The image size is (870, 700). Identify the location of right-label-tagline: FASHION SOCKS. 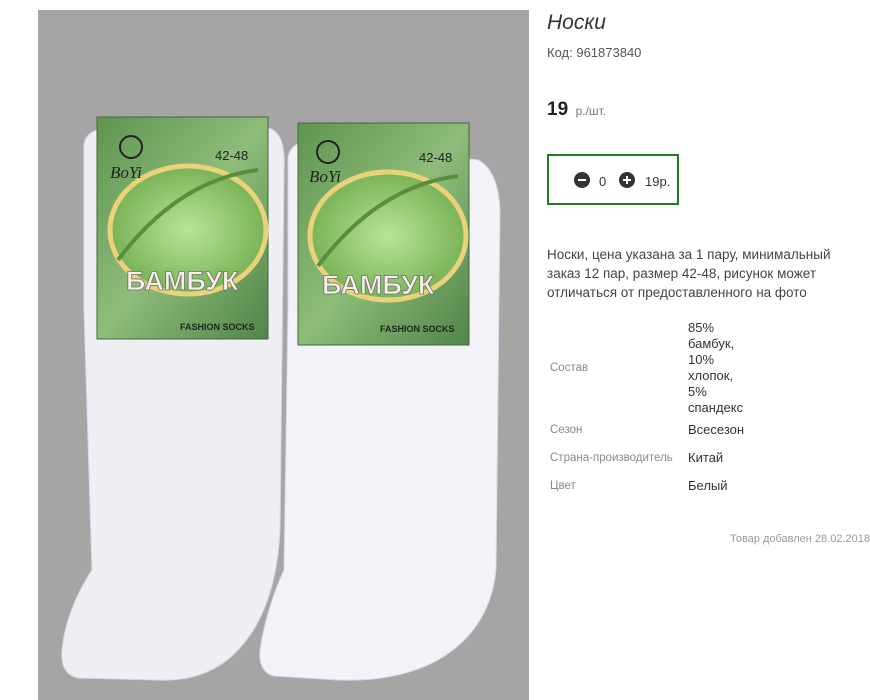
(417, 329).